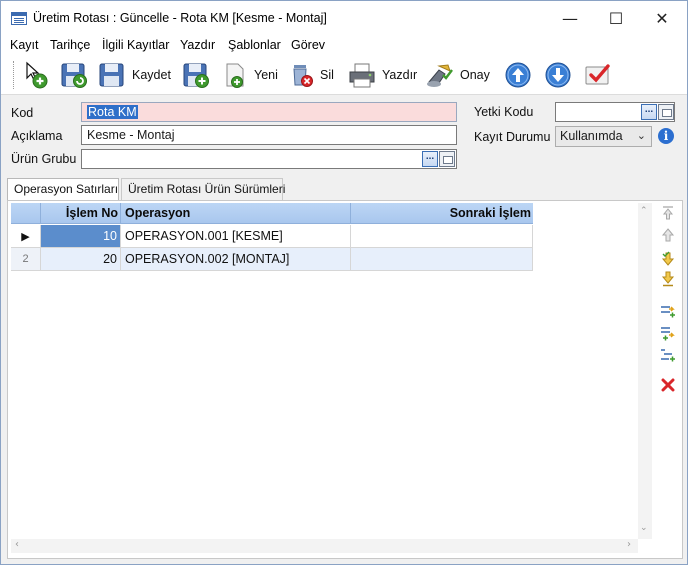 The width and height of the screenshot is (688, 565). I want to click on row-tools, so click(668, 378).